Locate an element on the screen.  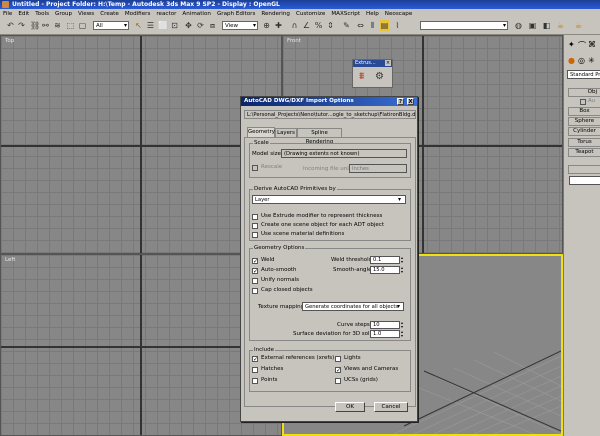
derive-by-dropdown: Layer is located at coordinates (329, 199).